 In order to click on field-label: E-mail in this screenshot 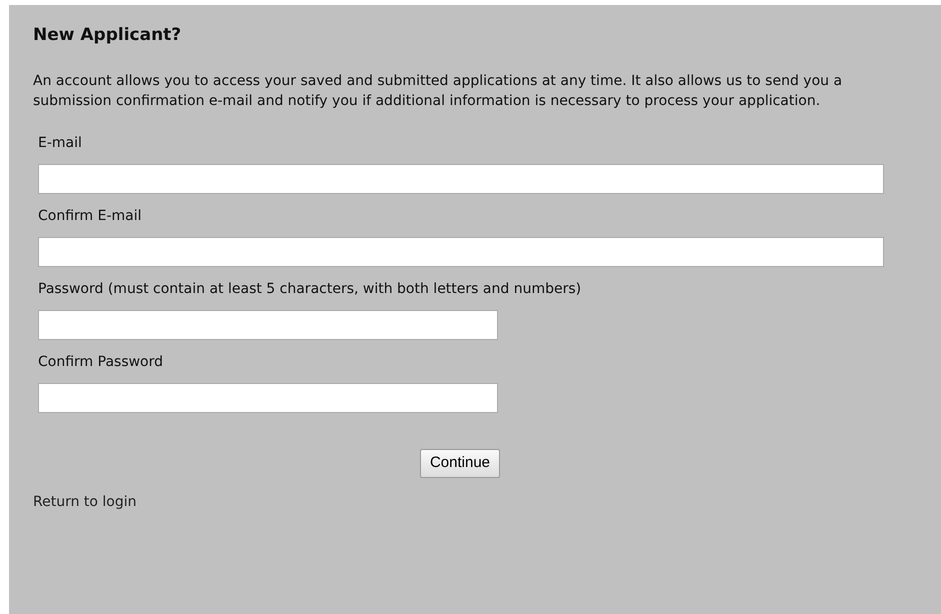, I will do `click(60, 144)`.